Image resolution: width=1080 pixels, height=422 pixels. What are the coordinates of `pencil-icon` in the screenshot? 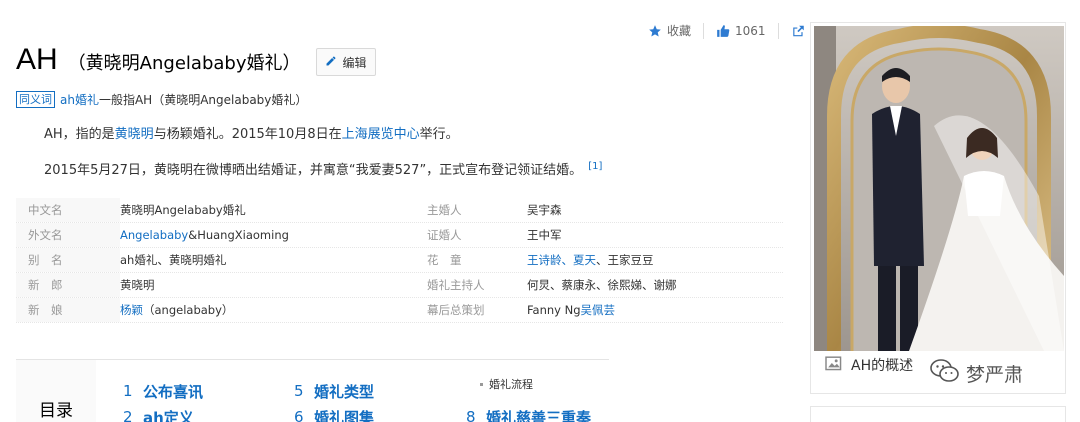 It's located at (331, 62).